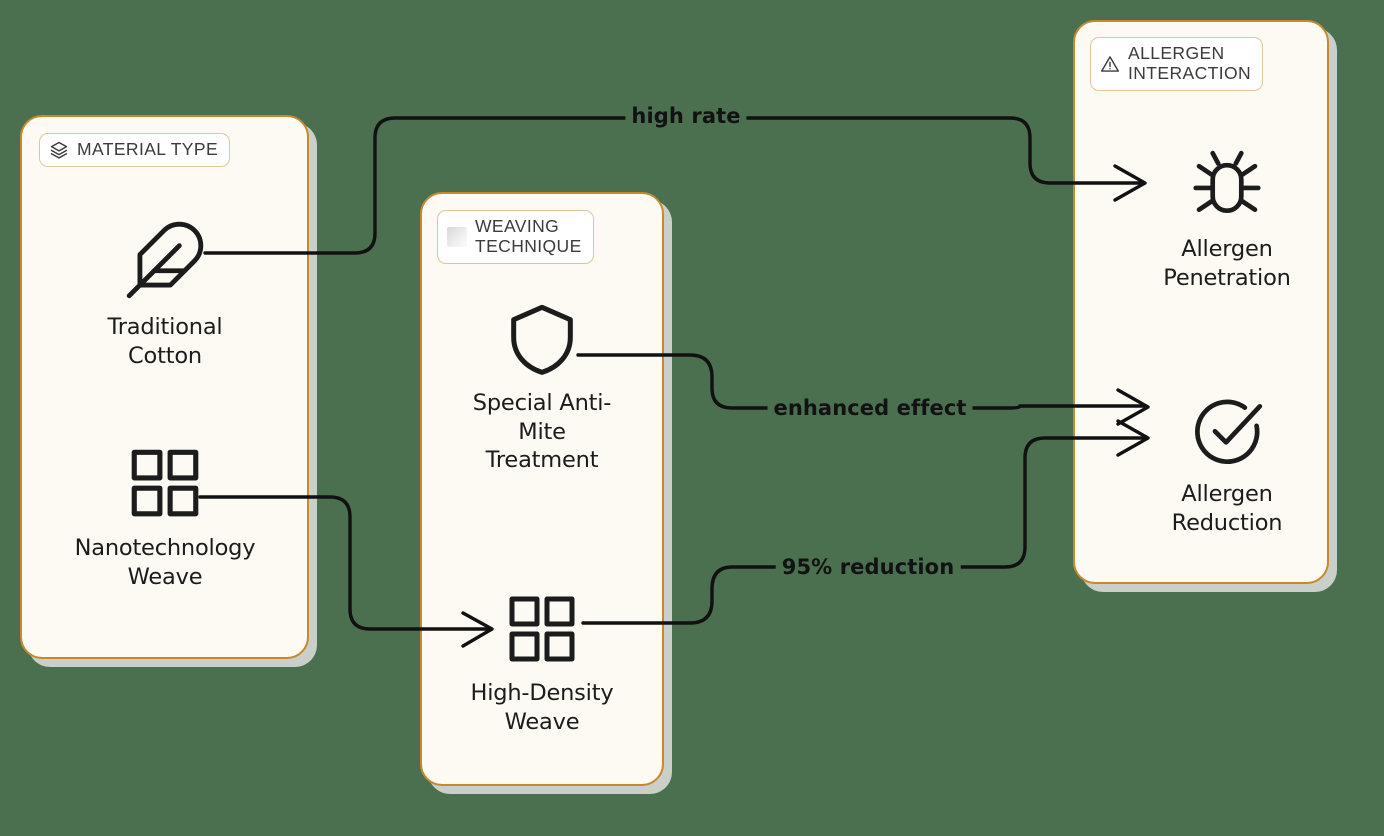  I want to click on edge-label-enhanced-effect: enhanced effect, so click(870, 408).